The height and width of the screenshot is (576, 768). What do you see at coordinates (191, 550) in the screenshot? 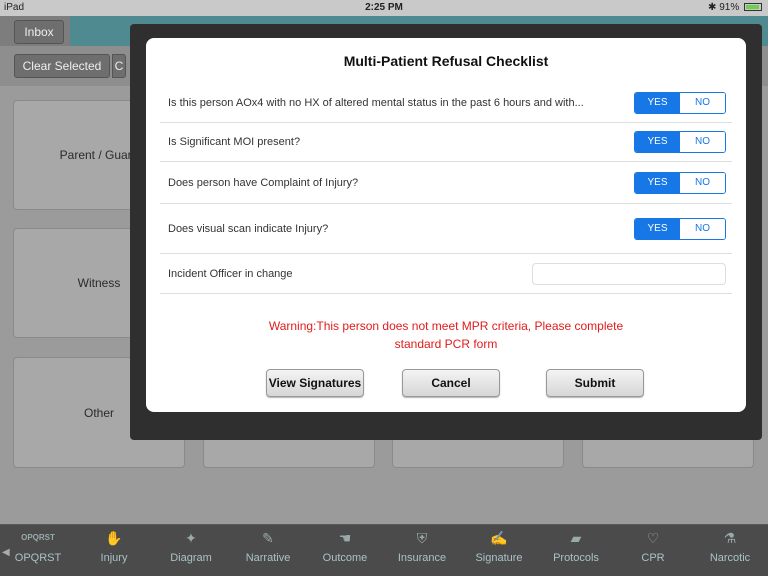
I see `tab-diagram: ✦ Diagram` at bounding box center [191, 550].